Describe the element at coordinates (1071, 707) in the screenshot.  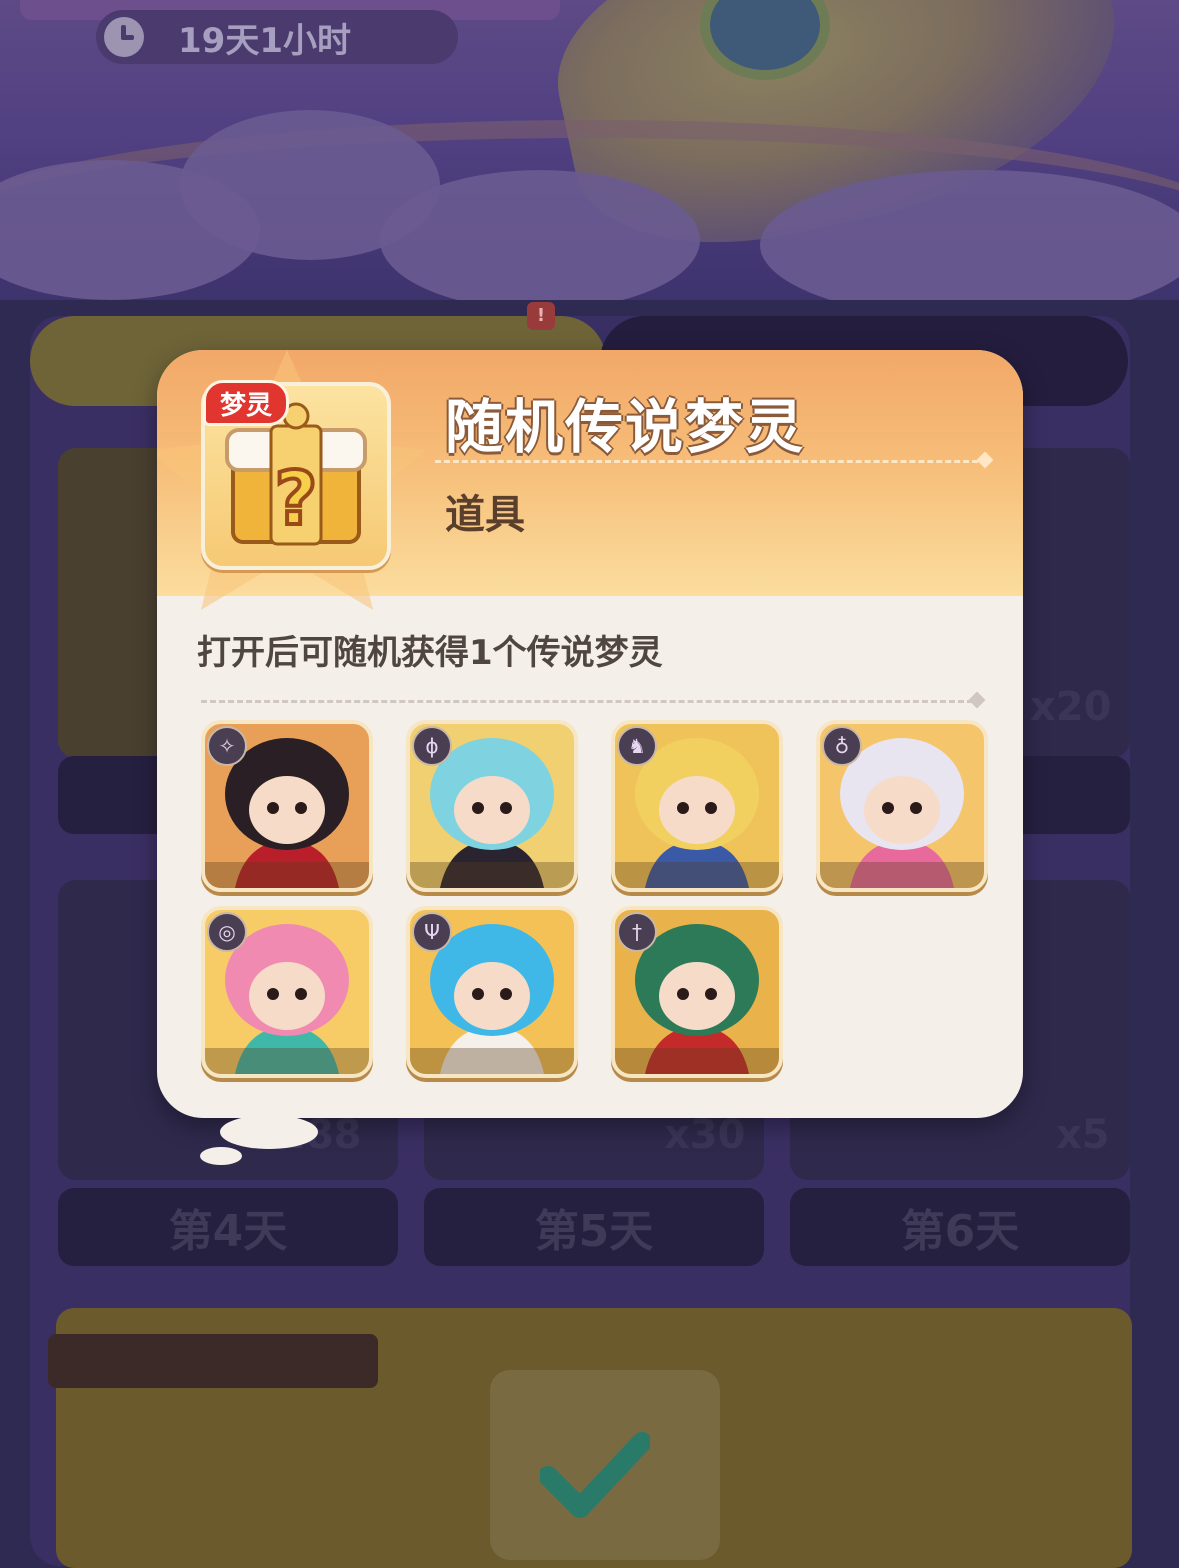
I see `day-quantity: x20` at that location.